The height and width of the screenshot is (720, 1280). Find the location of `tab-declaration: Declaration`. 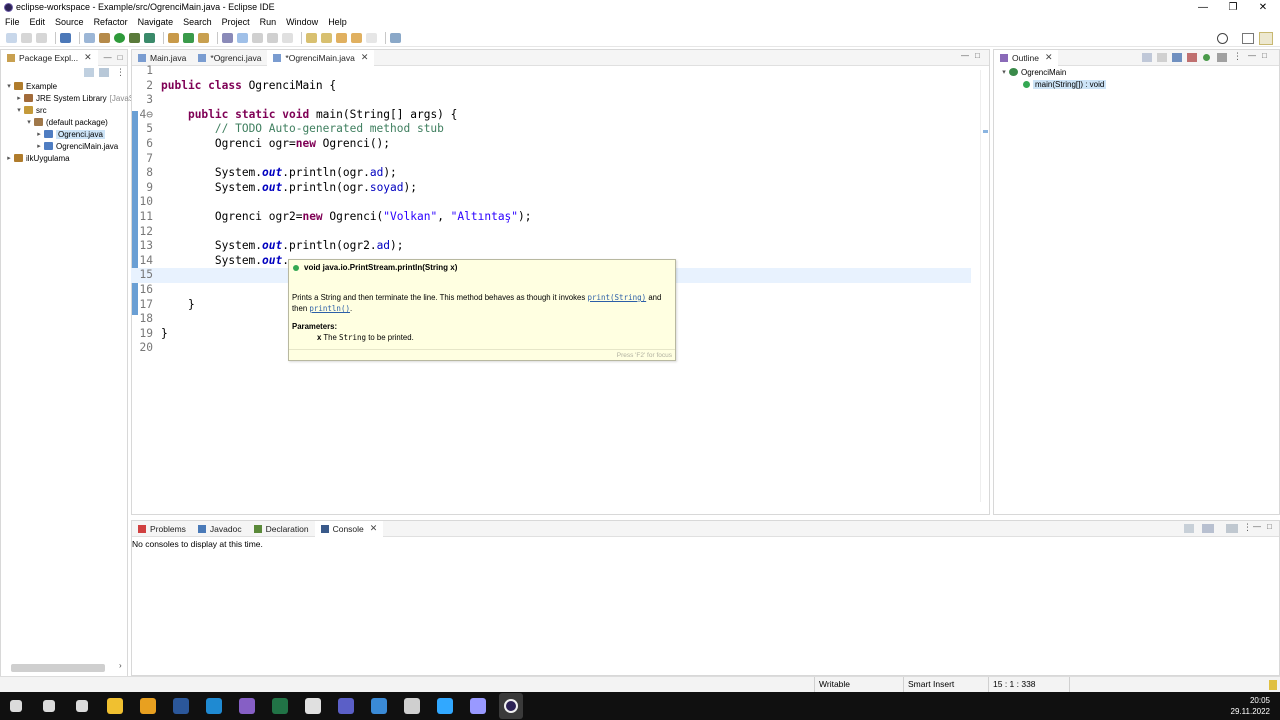

tab-declaration: Declaration is located at coordinates (281, 529).